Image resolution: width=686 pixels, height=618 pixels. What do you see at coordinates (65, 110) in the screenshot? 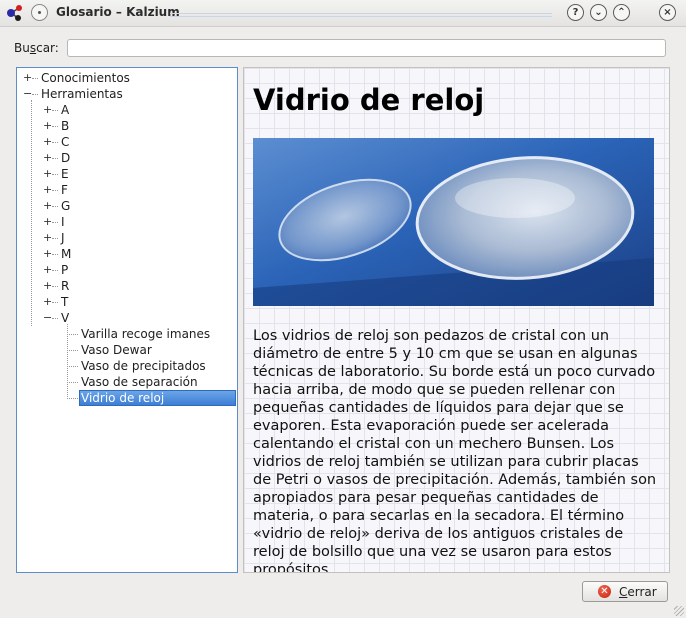
I see `tree-item: A` at bounding box center [65, 110].